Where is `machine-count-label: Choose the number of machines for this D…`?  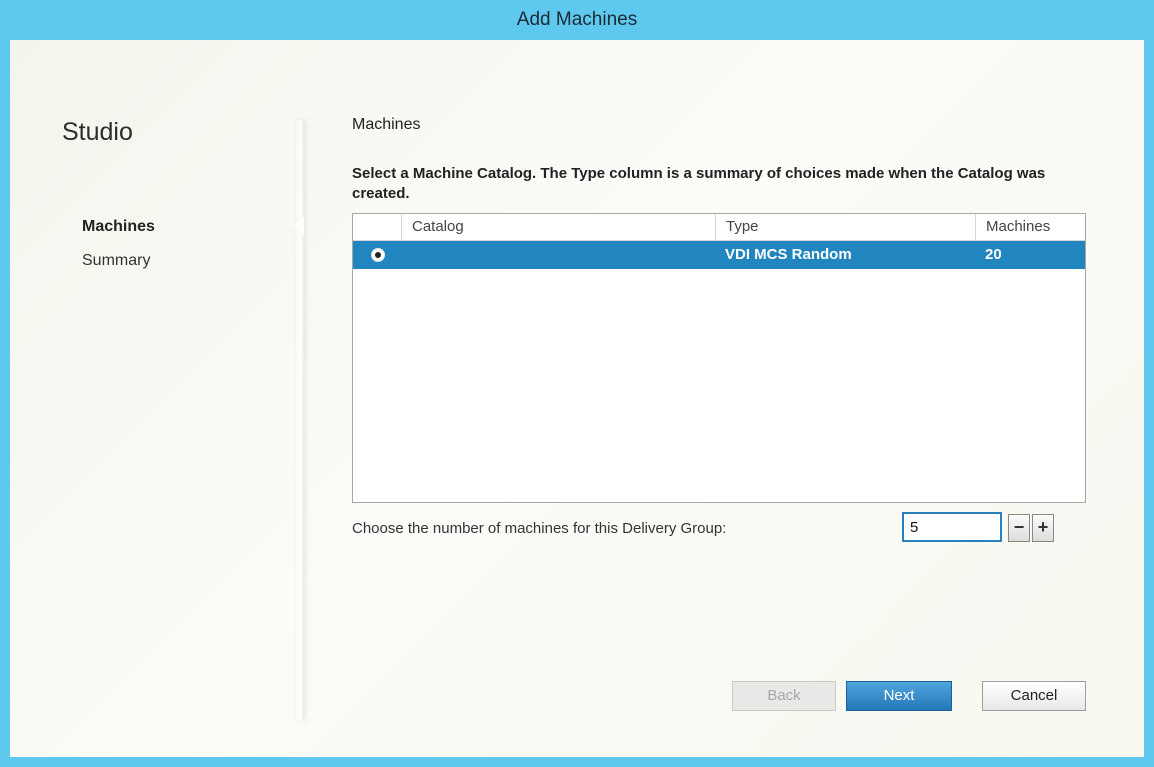 machine-count-label: Choose the number of machines for this D… is located at coordinates (539, 528).